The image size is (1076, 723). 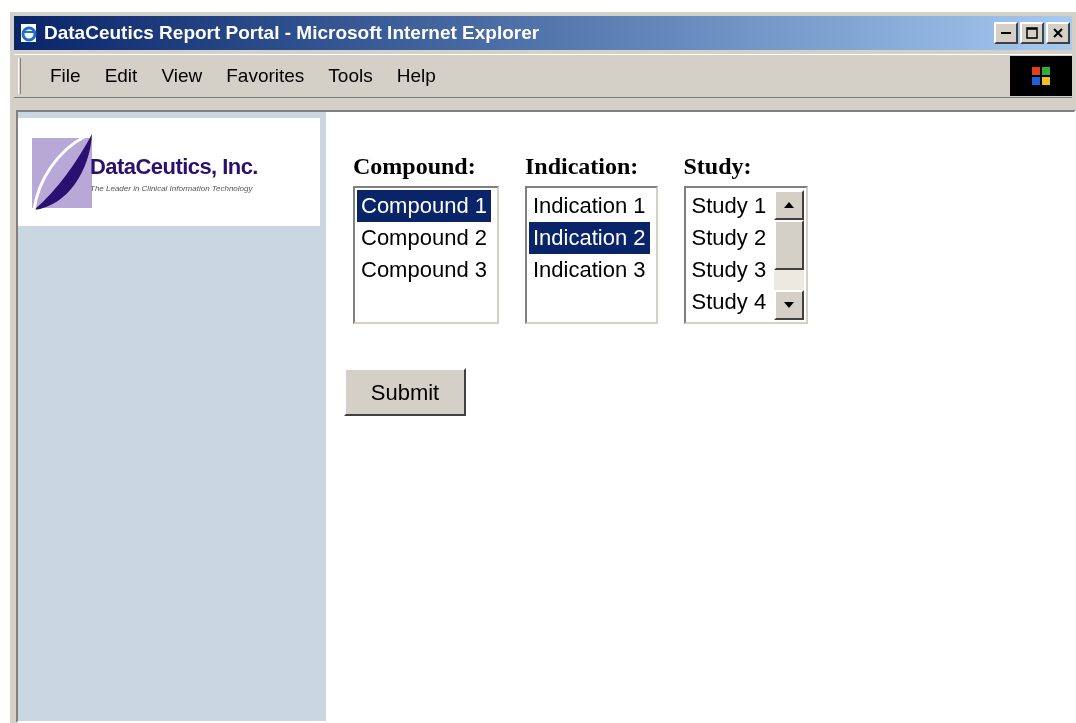 I want to click on list-option: Indication 1, so click(x=589, y=206).